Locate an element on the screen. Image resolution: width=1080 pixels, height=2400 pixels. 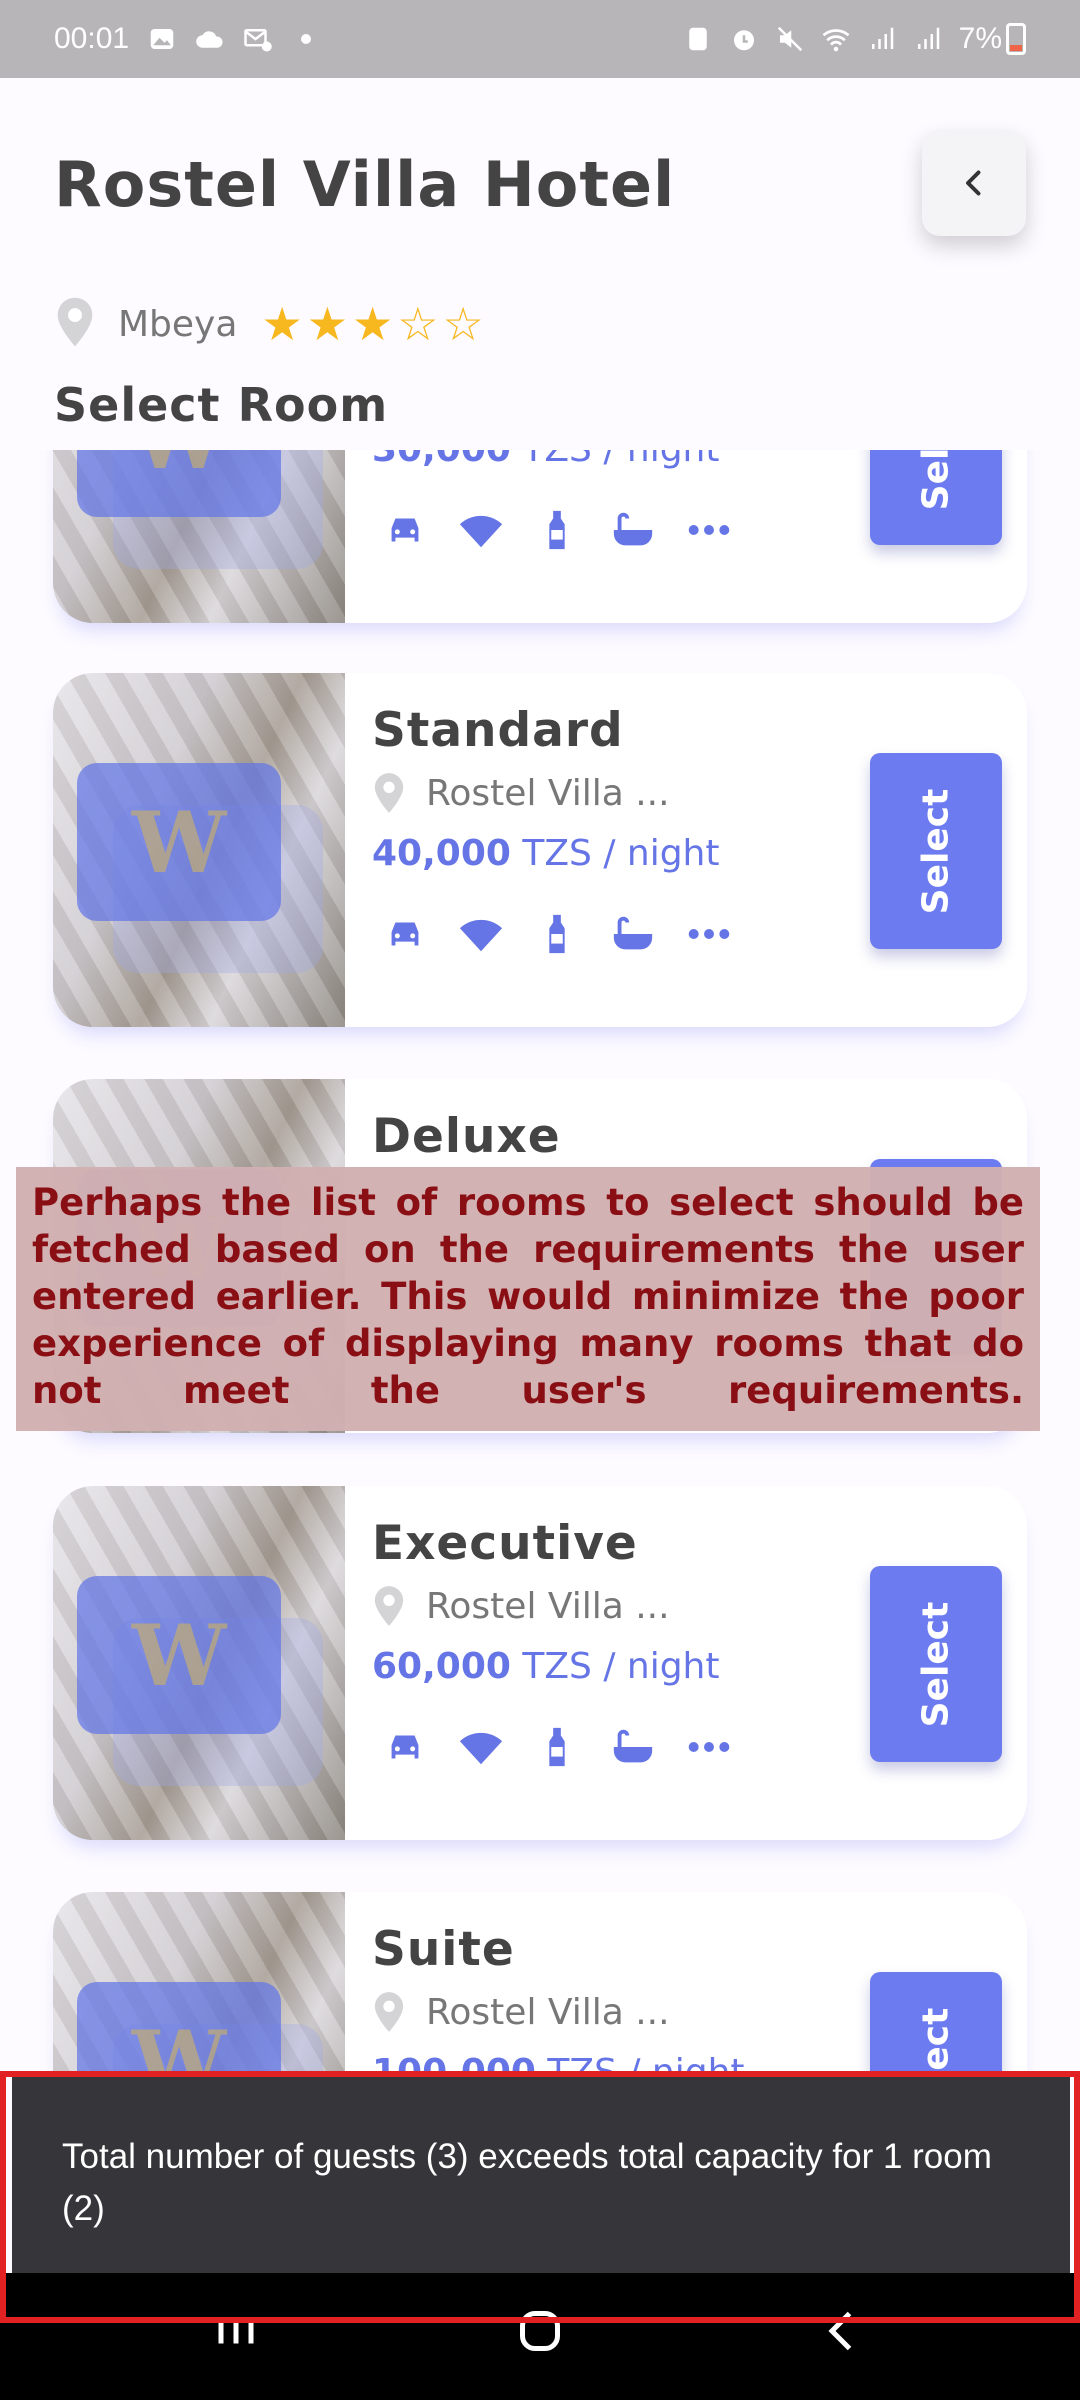
room-price: 40,000 TZS / night is located at coordinates (546, 853).